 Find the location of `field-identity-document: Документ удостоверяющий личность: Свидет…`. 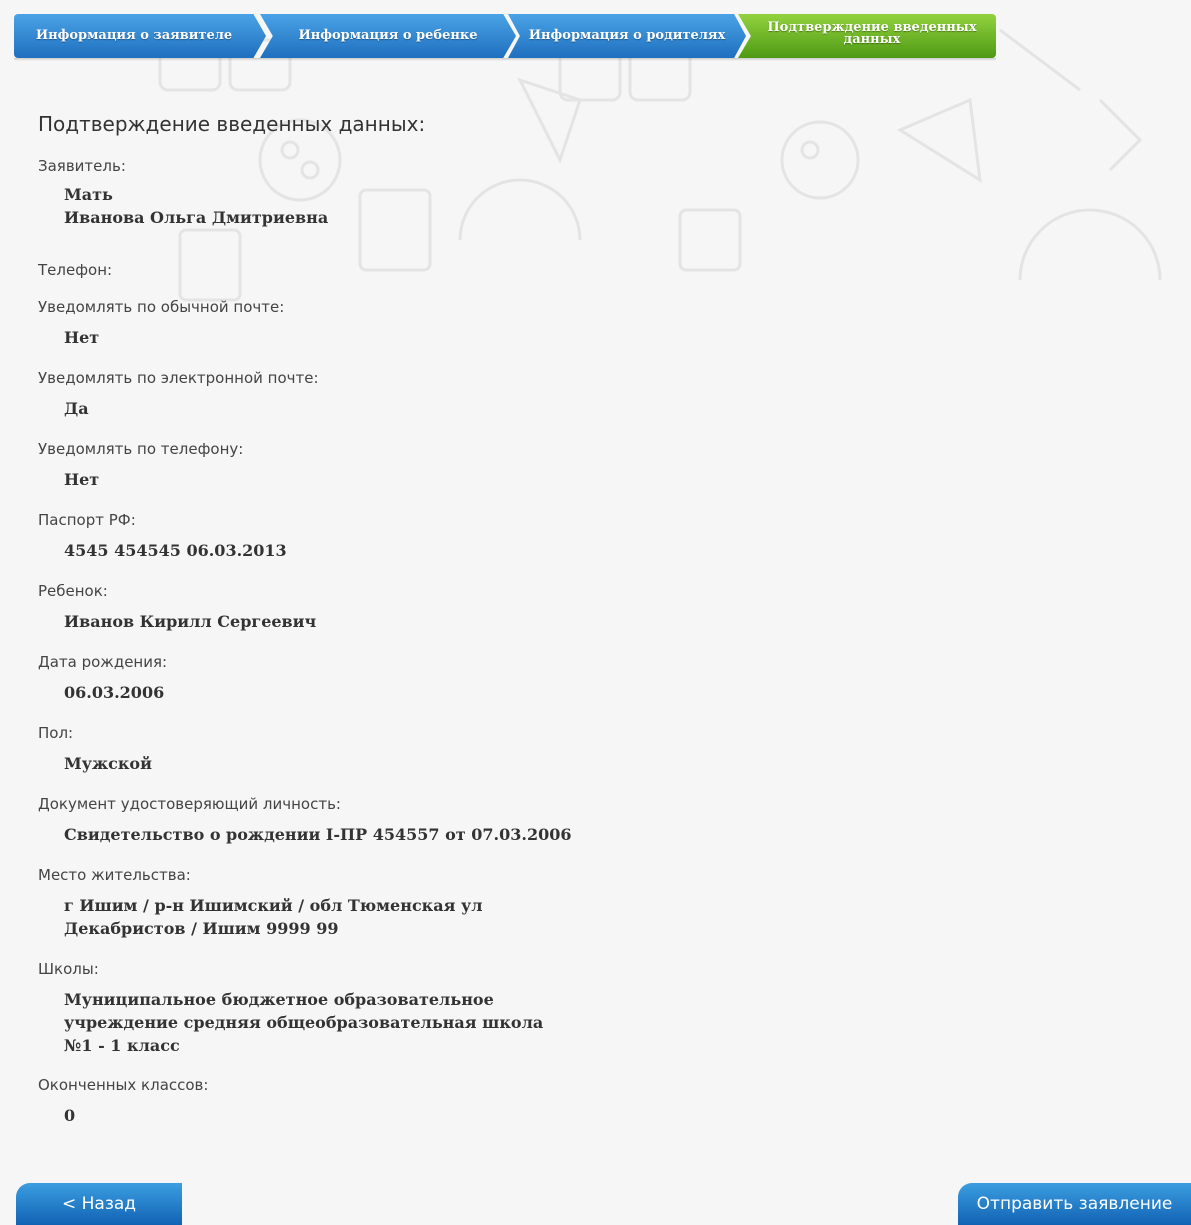

field-identity-document: Документ удостоверяющий личность: Свидет… is located at coordinates (388, 829).